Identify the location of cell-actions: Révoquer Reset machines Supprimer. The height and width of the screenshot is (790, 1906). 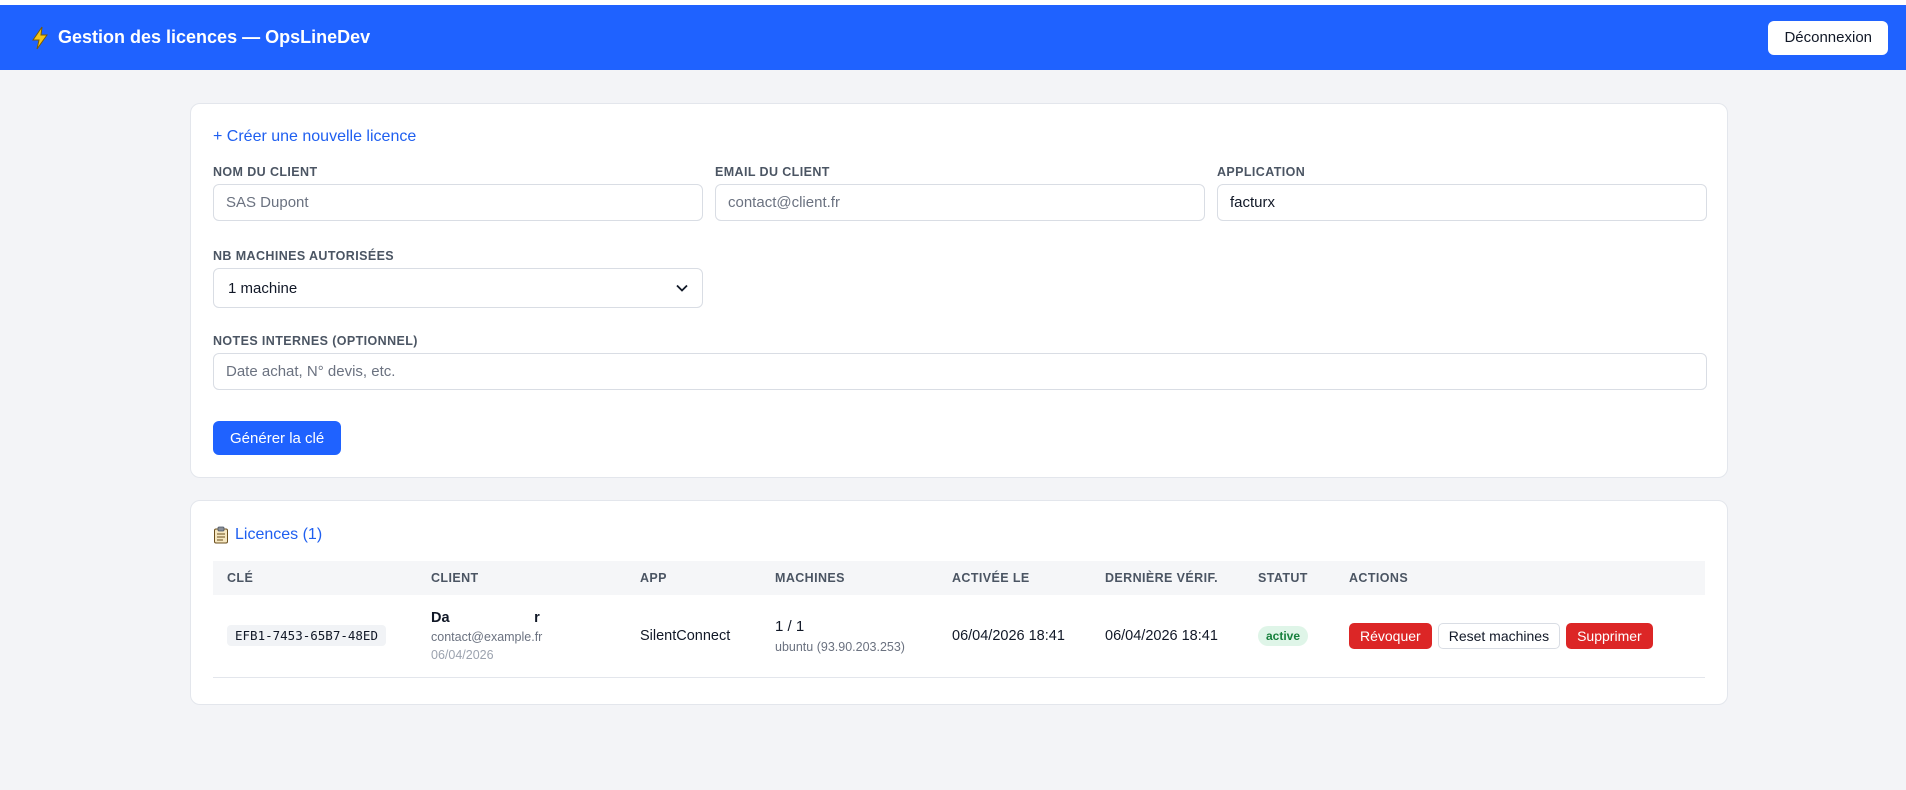
(1520, 636).